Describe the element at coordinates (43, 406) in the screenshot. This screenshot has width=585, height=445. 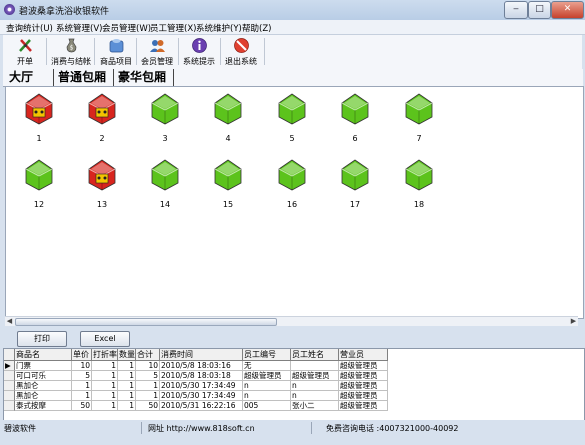
I see `table-cell: 泰式按摩` at that location.